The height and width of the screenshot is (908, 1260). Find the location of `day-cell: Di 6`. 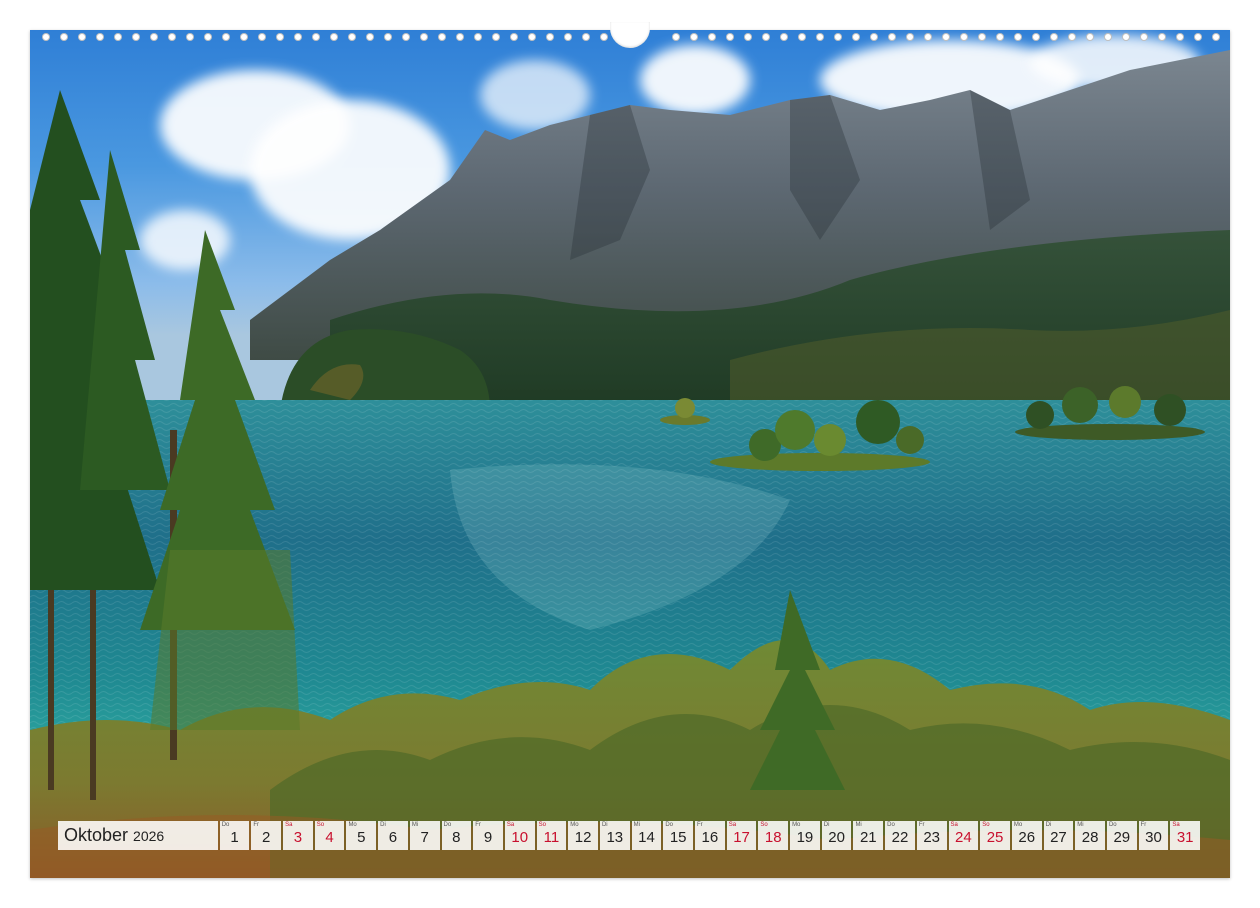

day-cell: Di 6 is located at coordinates (393, 835).